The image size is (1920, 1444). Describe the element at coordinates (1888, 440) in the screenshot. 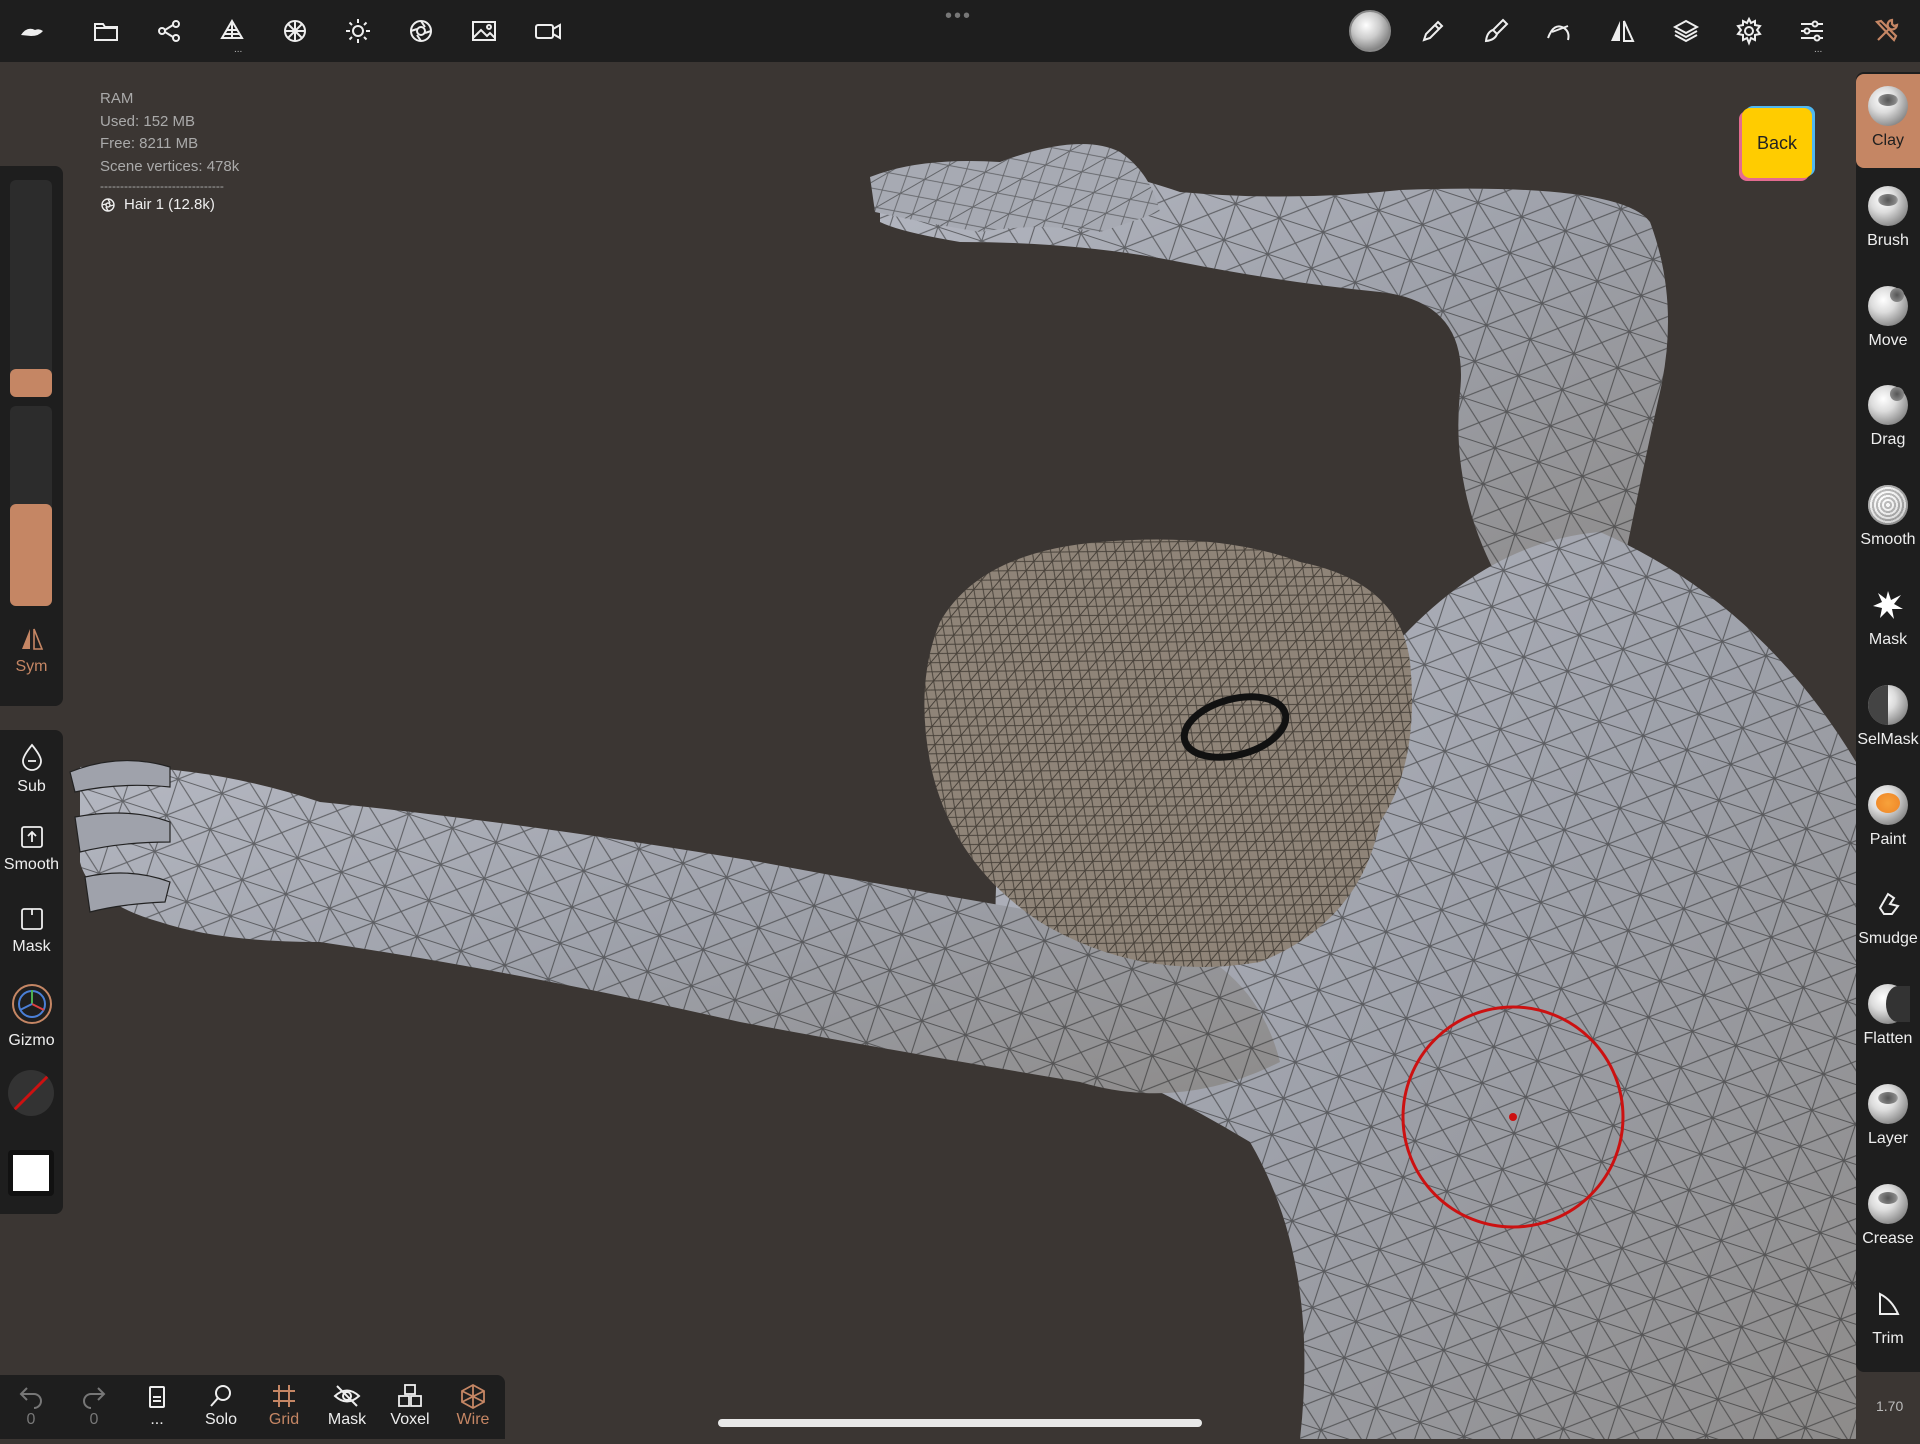

I see `tool-label: Drag` at that location.